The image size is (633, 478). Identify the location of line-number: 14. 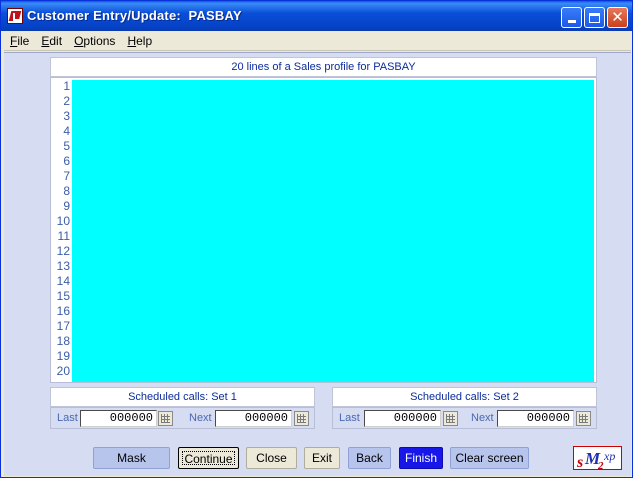
(63, 281).